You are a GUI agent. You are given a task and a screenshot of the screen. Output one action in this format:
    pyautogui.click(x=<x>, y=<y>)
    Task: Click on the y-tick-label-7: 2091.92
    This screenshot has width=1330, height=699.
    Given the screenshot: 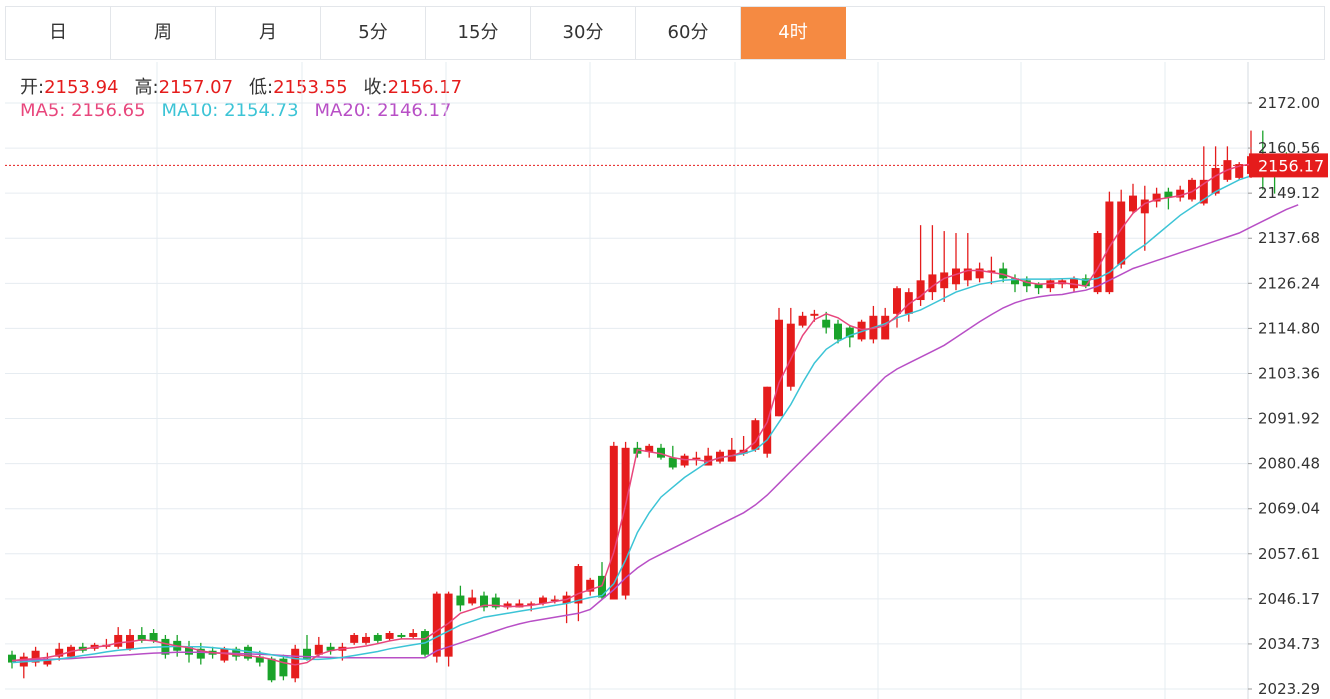 What is the action you would take?
    pyautogui.click(x=1289, y=419)
    